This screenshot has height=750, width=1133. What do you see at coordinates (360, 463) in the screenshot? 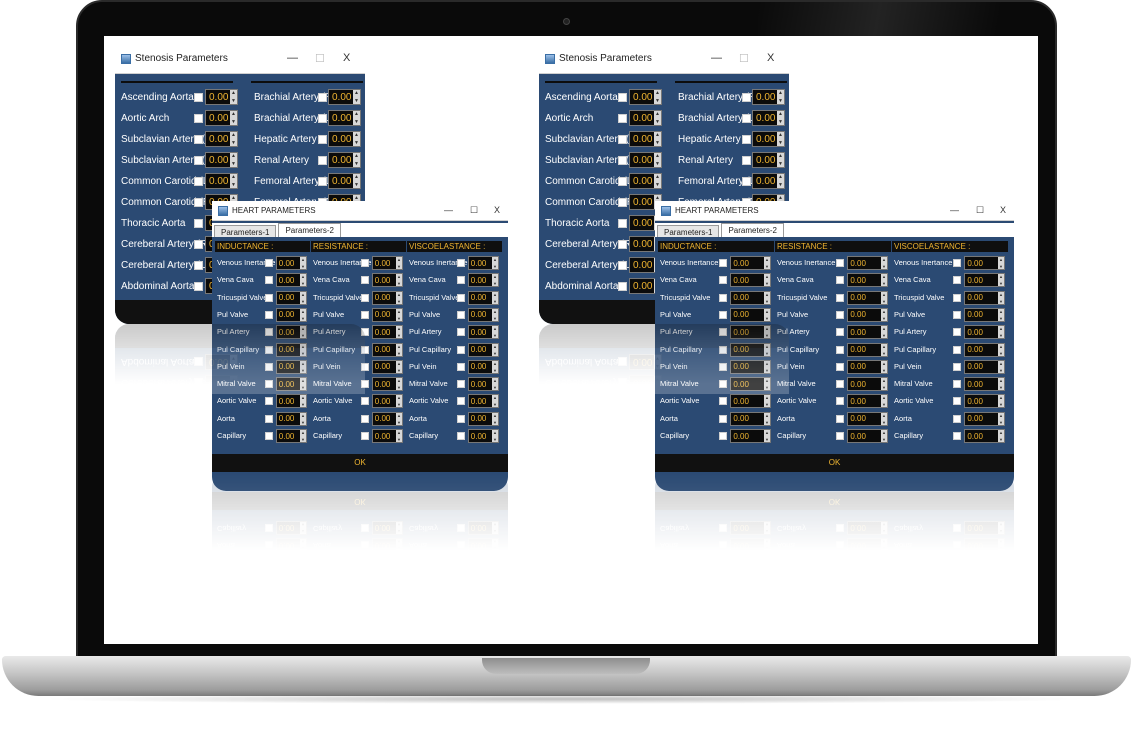
I see `heart-ok-button: OK` at bounding box center [360, 463].